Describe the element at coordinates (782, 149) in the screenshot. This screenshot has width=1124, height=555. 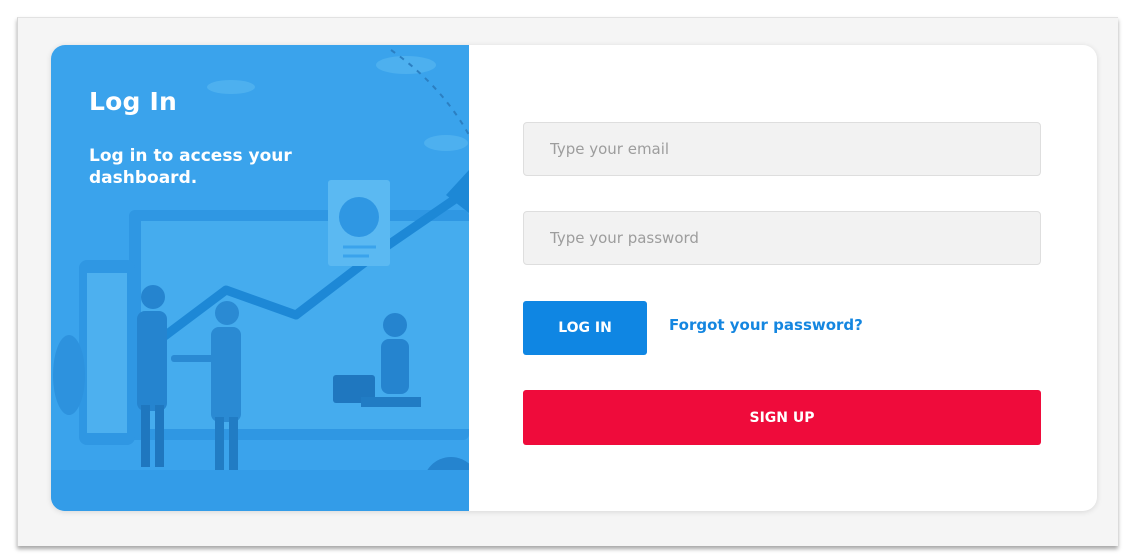
I see `email-input` at that location.